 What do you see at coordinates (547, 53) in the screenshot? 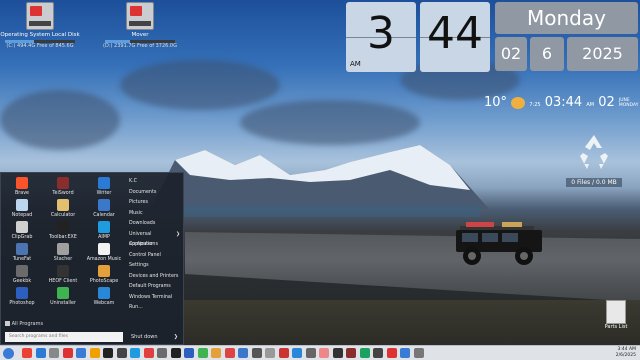
I see `day-value: 6` at bounding box center [547, 53].